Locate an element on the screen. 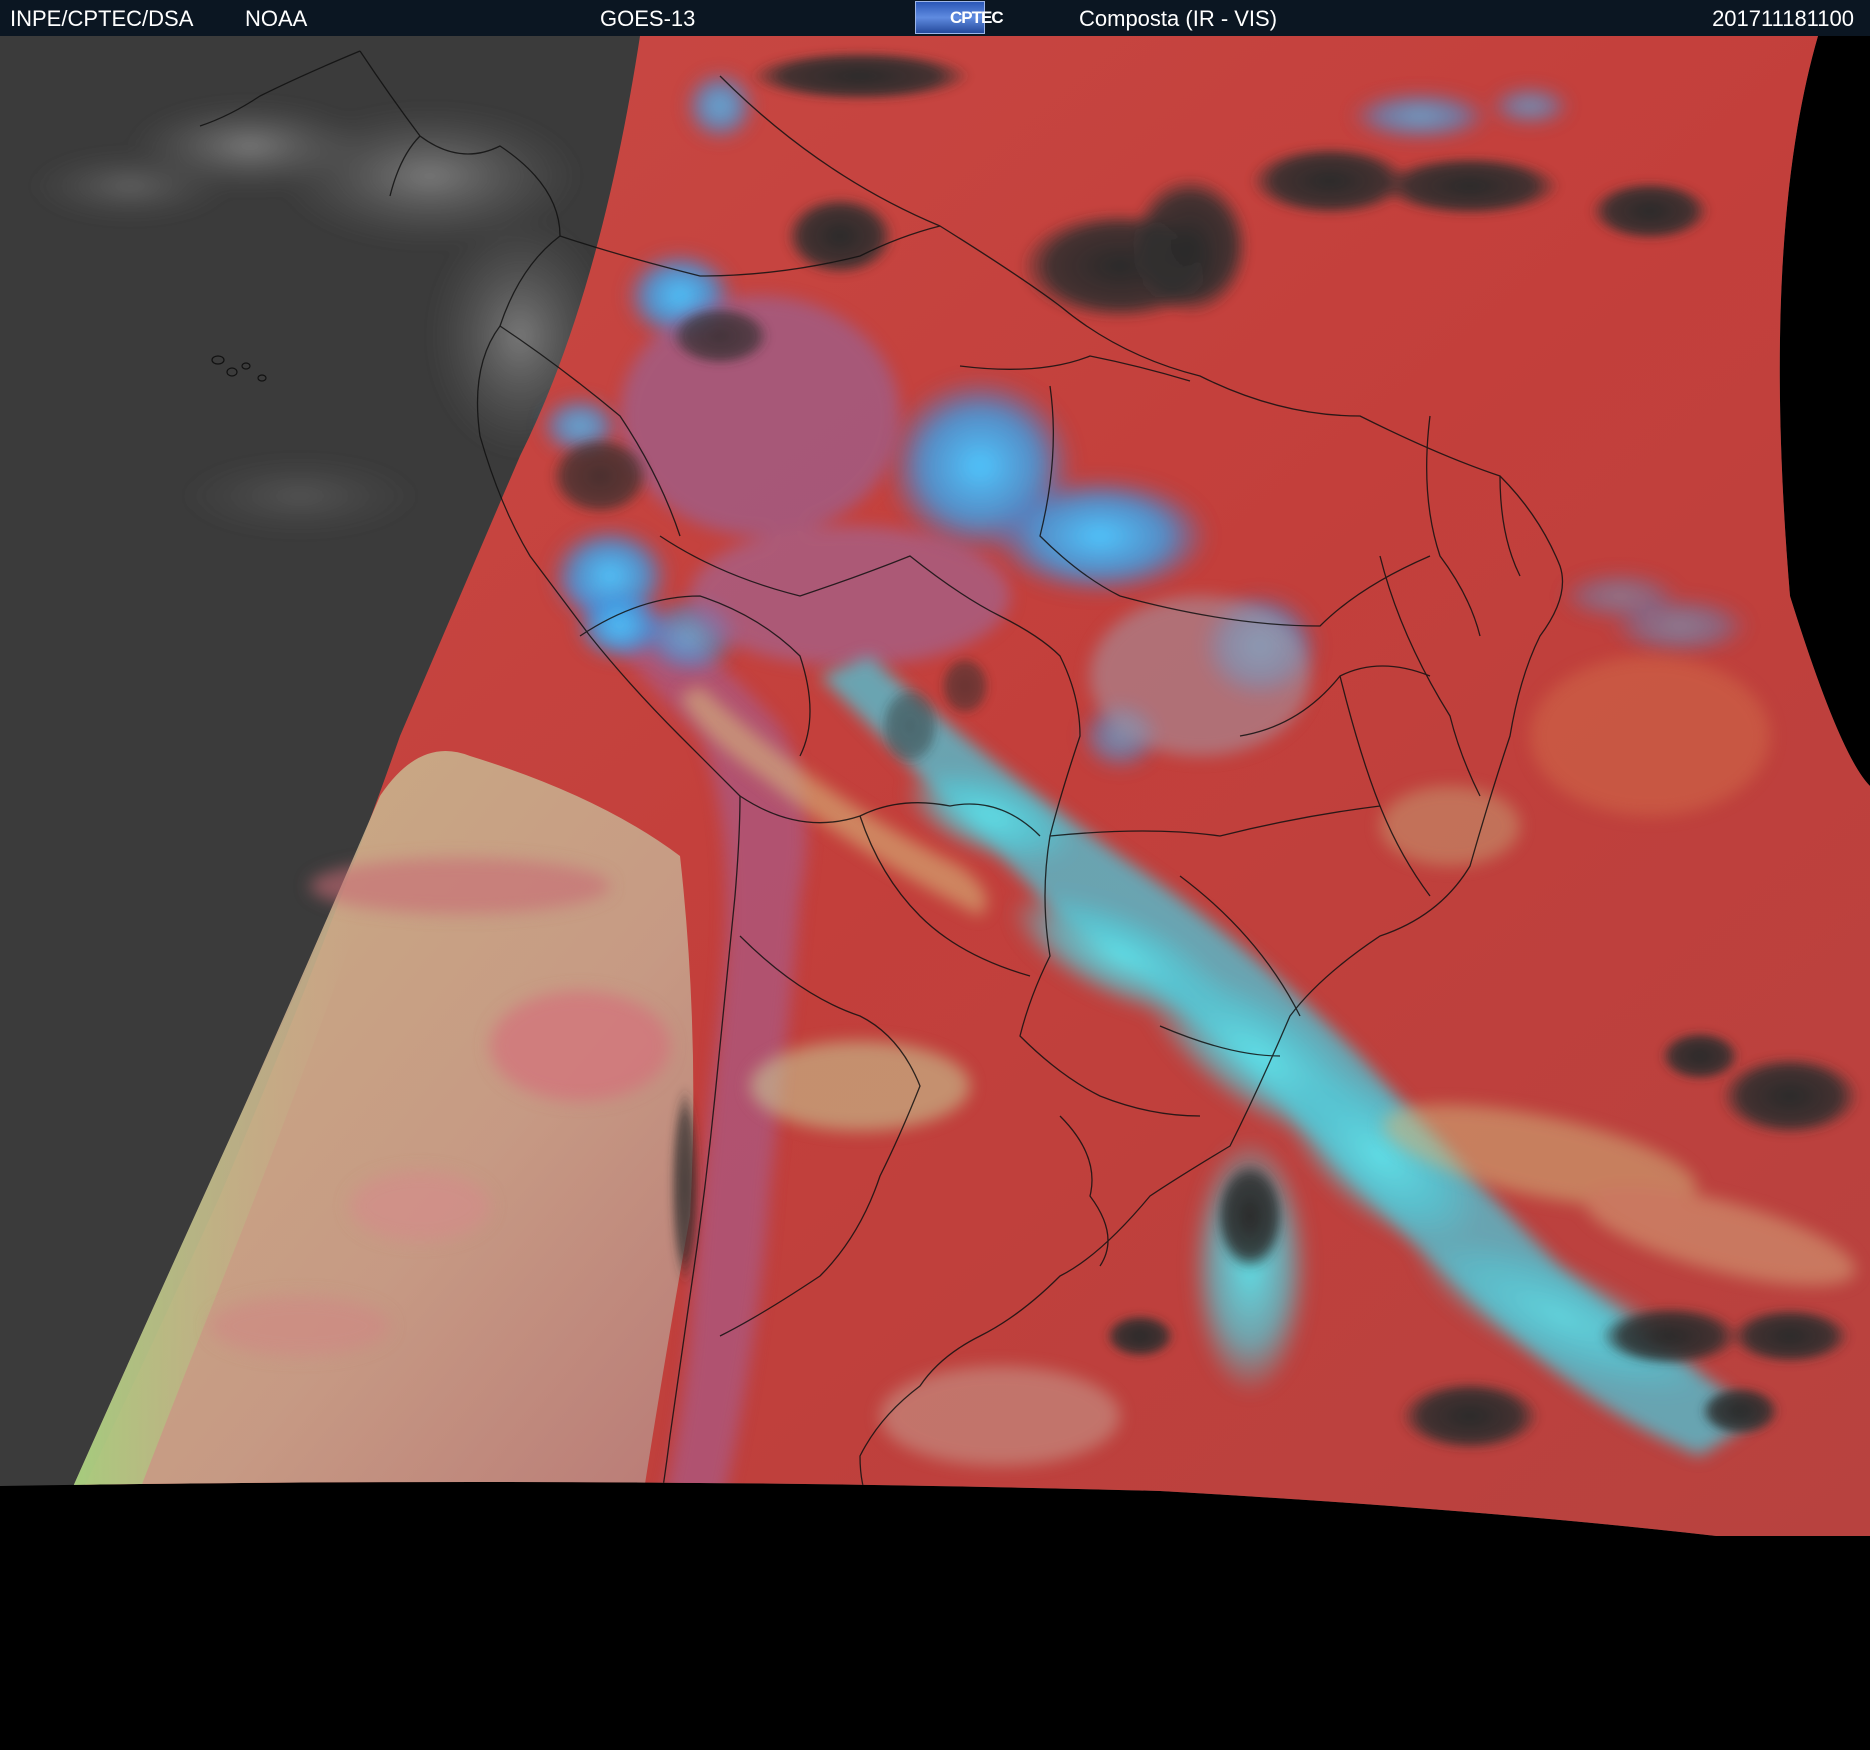  satellite-label: GOES-13 is located at coordinates (648, 18).